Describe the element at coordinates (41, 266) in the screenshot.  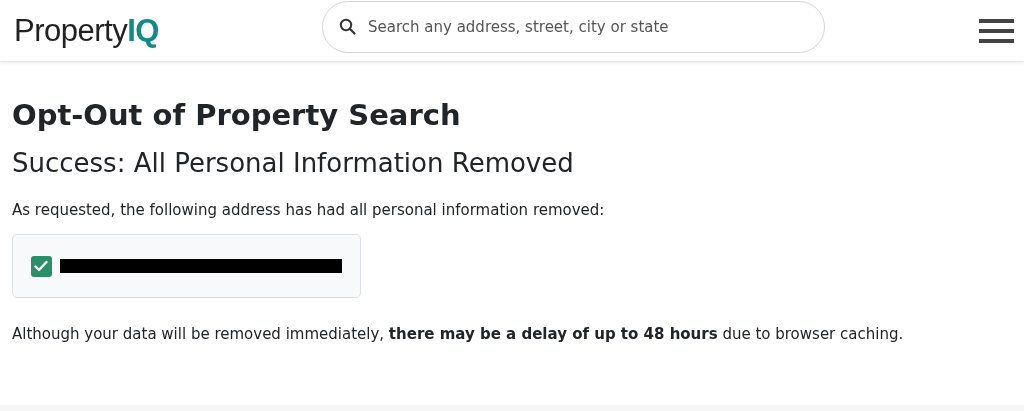
I see `checkbox` at that location.